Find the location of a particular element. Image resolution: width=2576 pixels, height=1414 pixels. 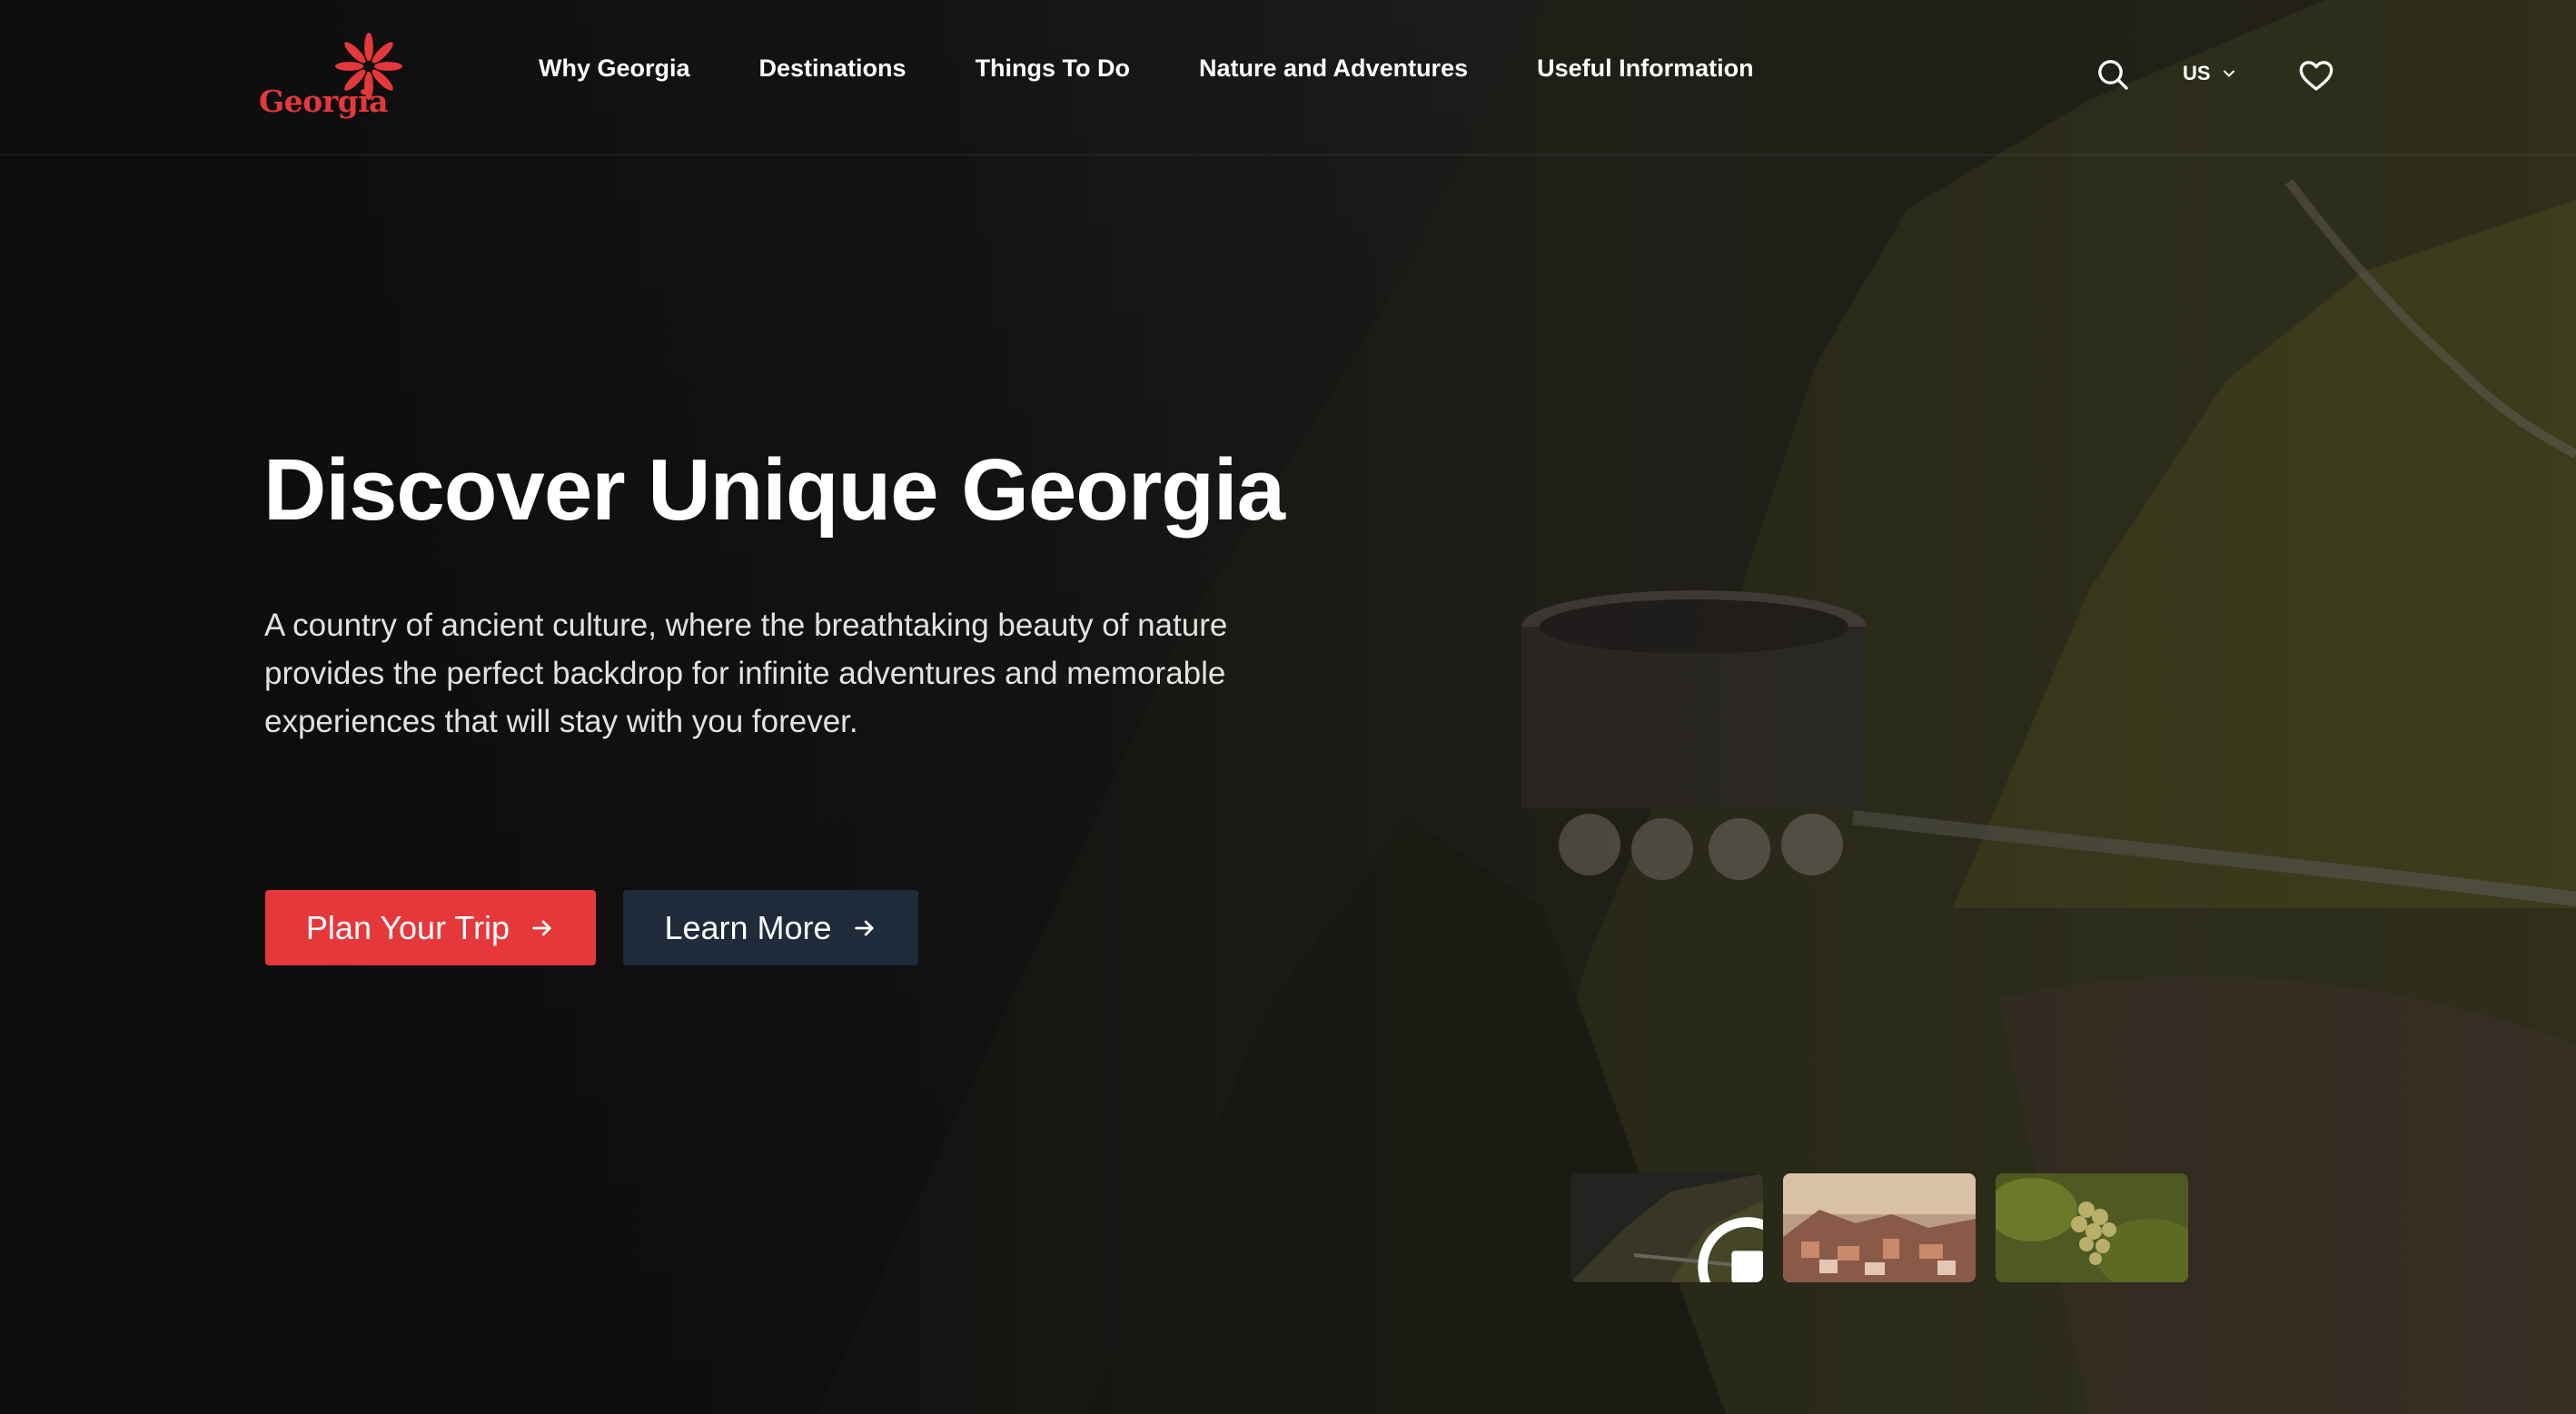

learn-more-button: Learn More is located at coordinates (770, 927).